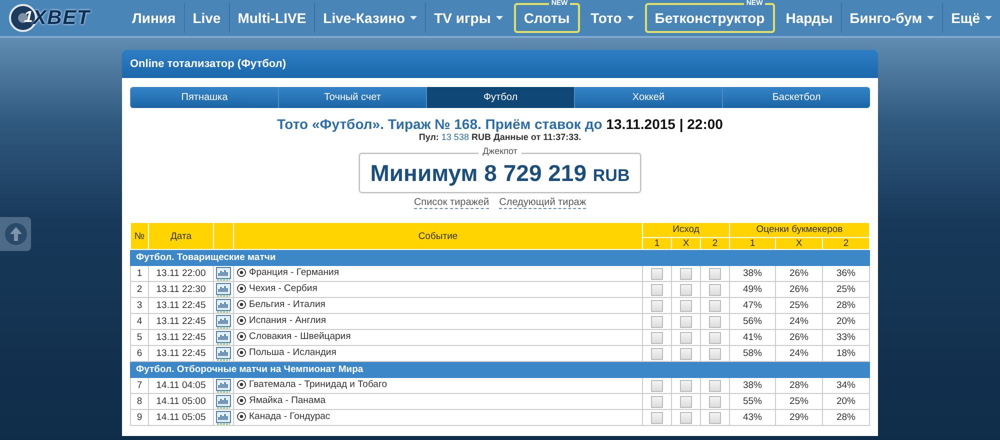  What do you see at coordinates (139, 306) in the screenshot?
I see `table-cell: 3` at bounding box center [139, 306].